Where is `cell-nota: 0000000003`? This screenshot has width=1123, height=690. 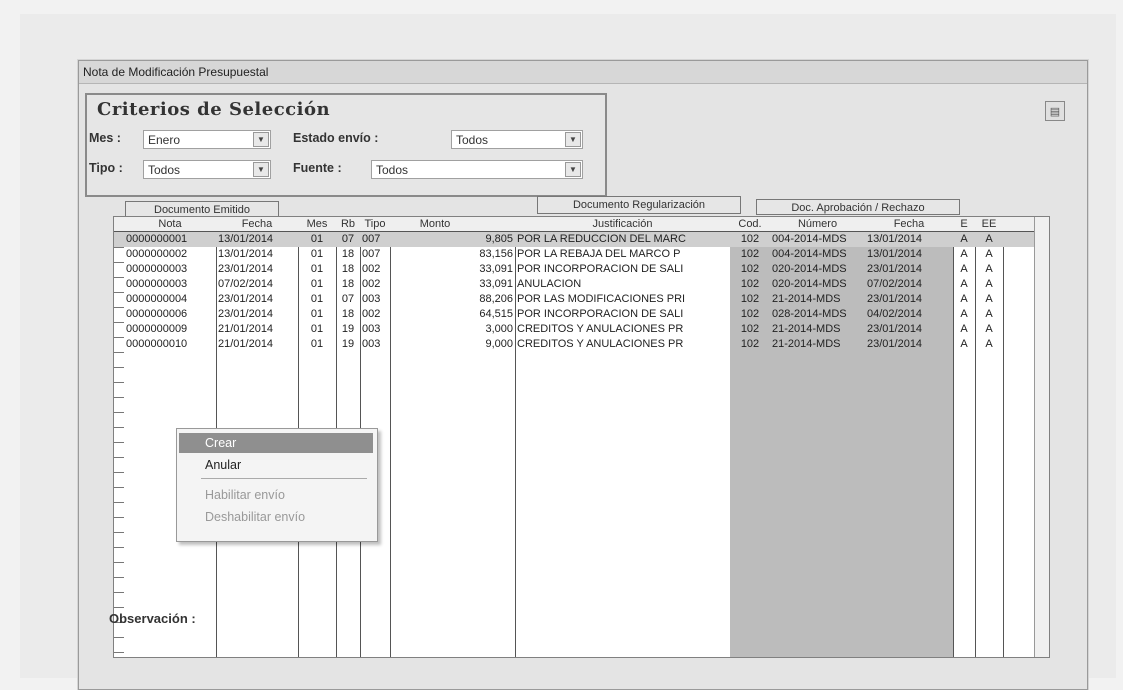
cell-nota: 0000000003 is located at coordinates (157, 284).